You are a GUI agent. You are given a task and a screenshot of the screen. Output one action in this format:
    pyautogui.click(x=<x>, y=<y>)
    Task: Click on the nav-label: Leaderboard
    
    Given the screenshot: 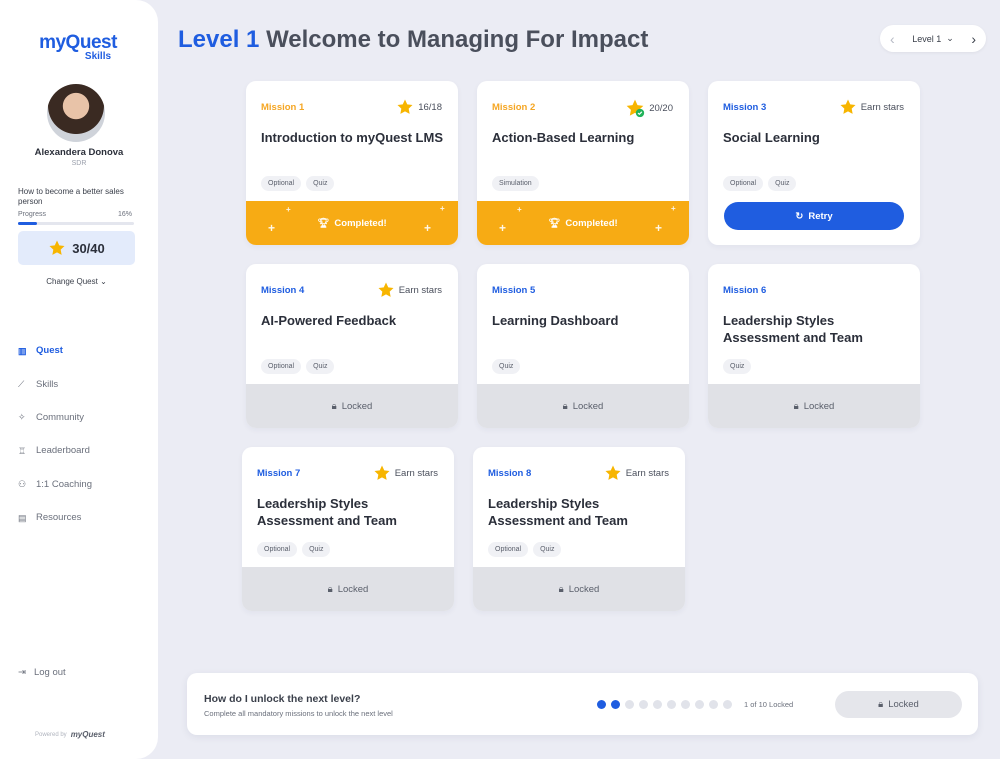 What is the action you would take?
    pyautogui.click(x=63, y=451)
    